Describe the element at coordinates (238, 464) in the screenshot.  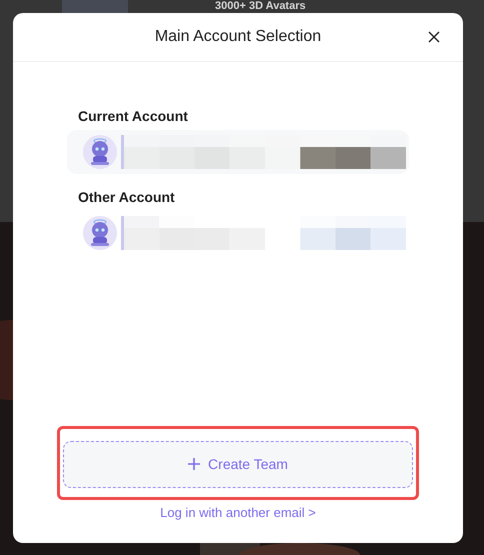
I see `create-team-button: Create Team` at that location.